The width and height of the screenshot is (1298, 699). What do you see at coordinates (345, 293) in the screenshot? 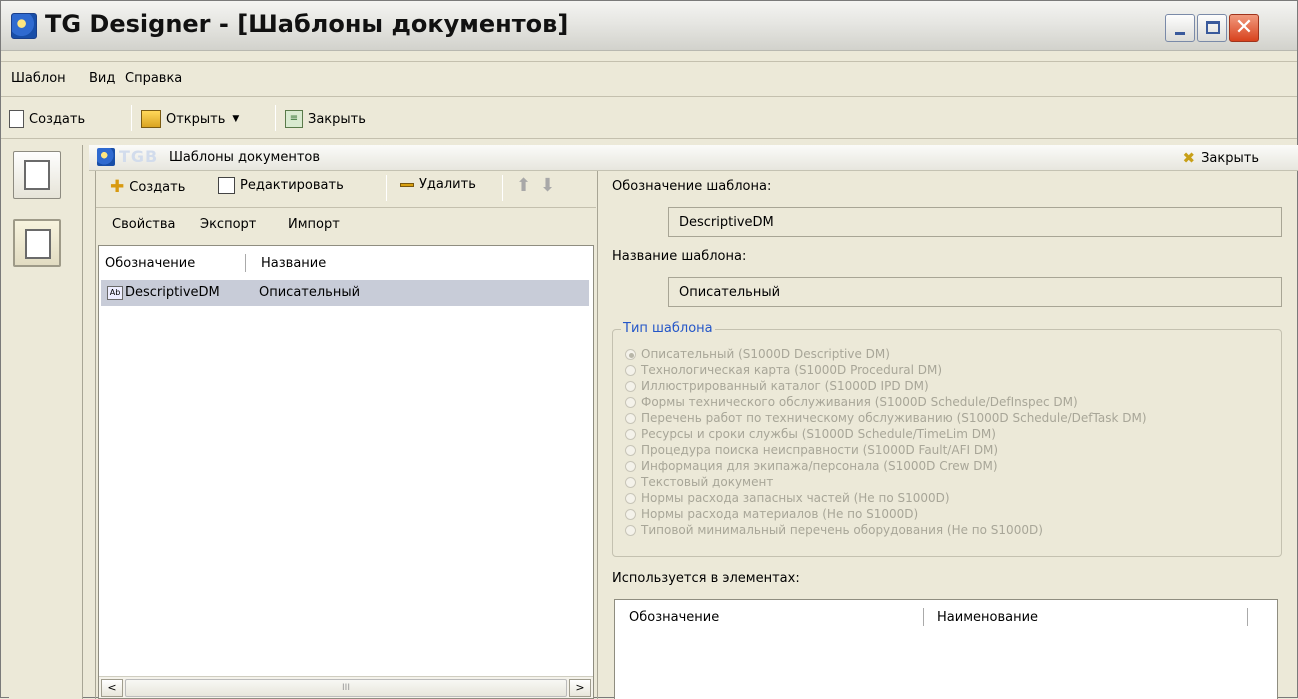
I see `table-row: Ab DescriptiveDM Описательный` at bounding box center [345, 293].